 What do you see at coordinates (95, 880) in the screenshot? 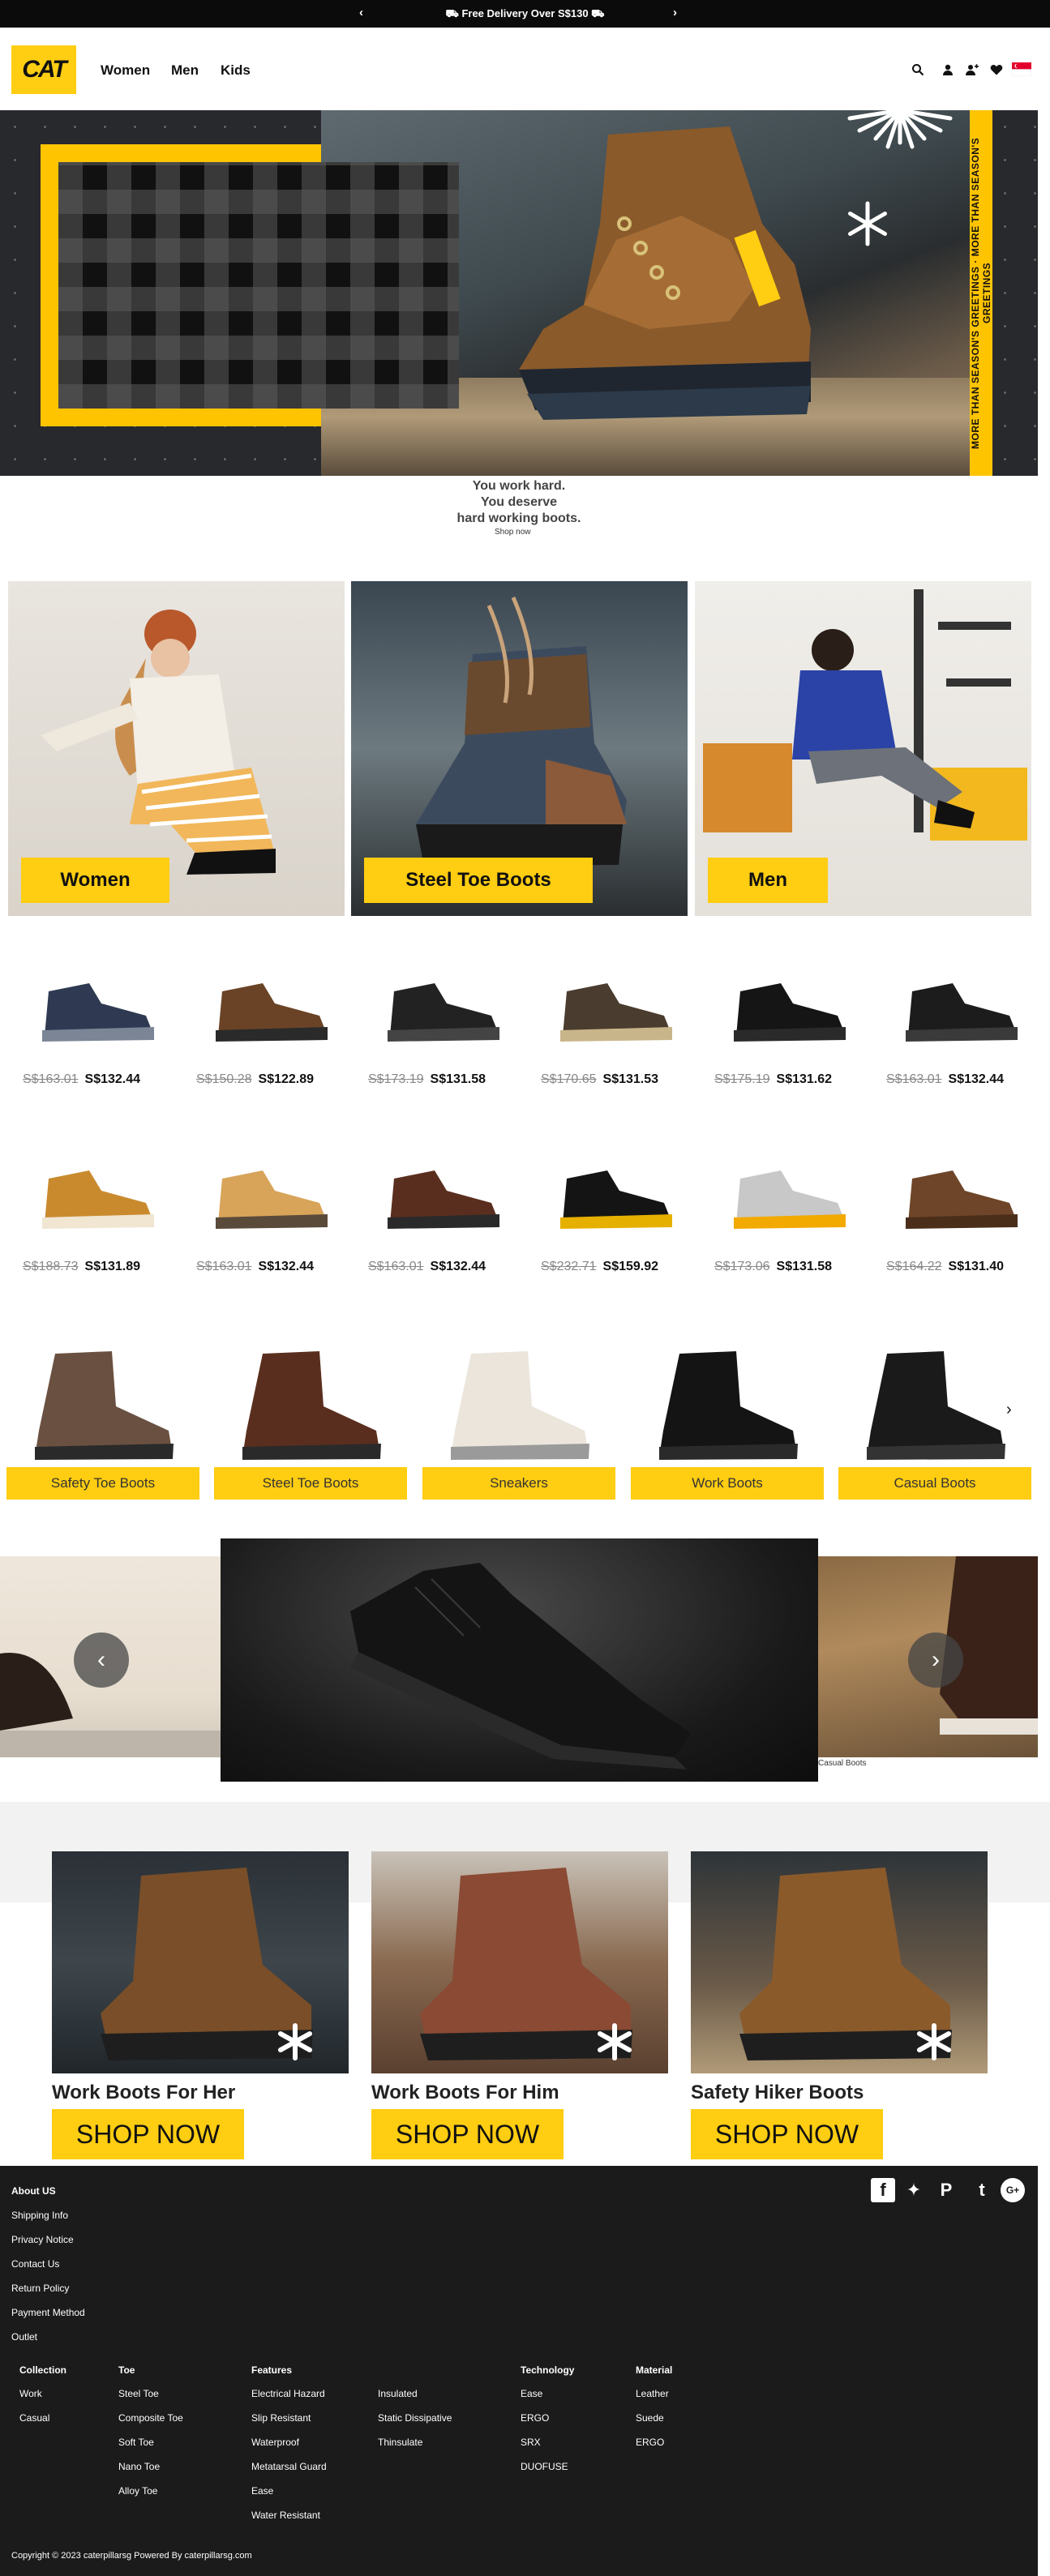
I see `category-button-women: Women` at bounding box center [95, 880].